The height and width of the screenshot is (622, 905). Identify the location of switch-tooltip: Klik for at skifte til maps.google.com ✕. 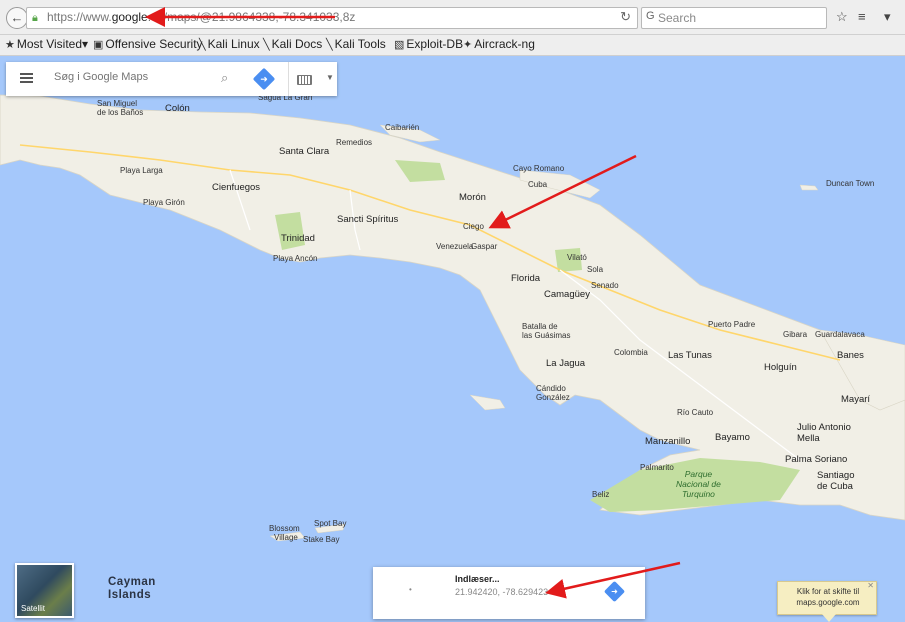
(827, 601).